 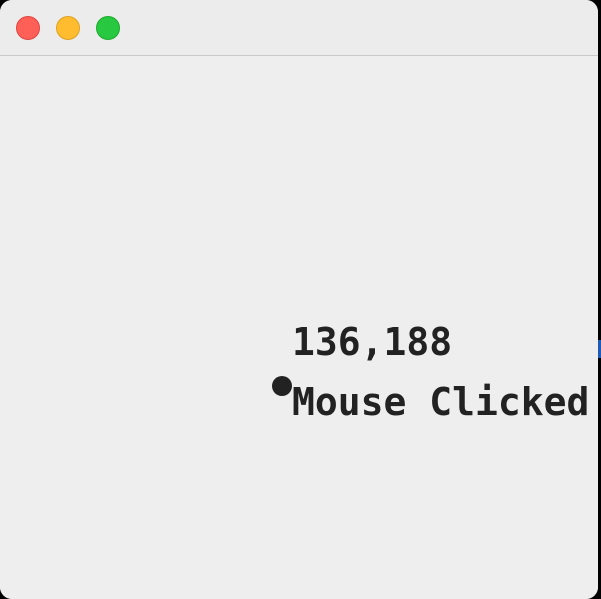 I want to click on mouse-event-label: Mouse Clicked, so click(x=441, y=402).